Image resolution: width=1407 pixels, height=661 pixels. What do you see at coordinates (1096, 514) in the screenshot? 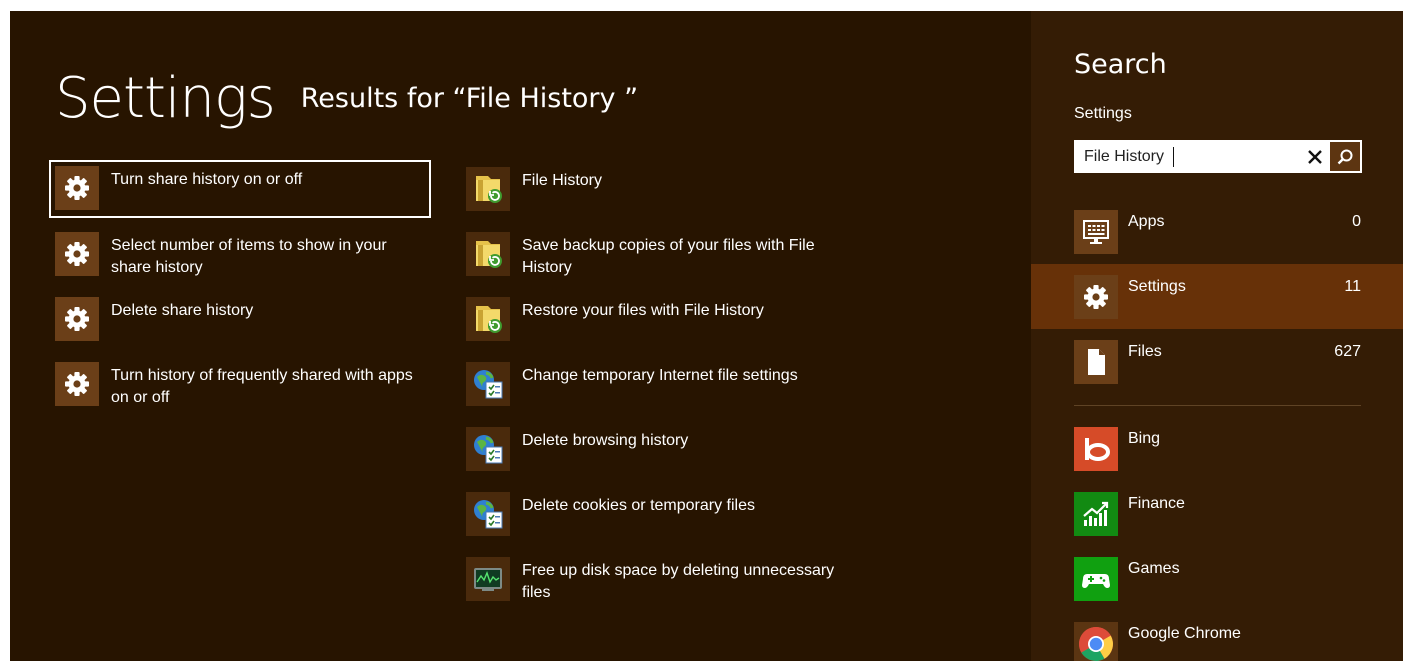
I see `finance-icon` at bounding box center [1096, 514].